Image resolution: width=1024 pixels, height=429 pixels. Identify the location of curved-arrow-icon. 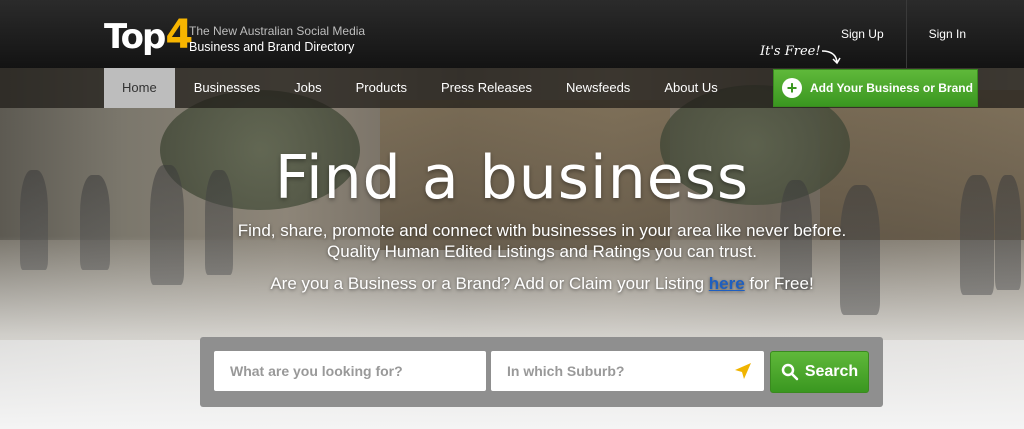
(831, 57).